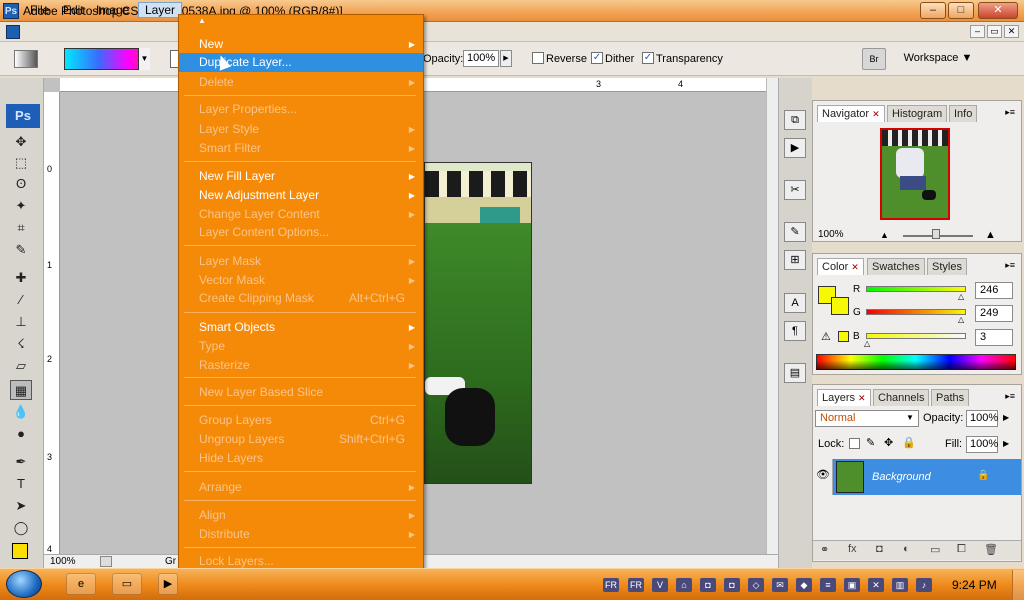  Describe the element at coordinates (795, 120) in the screenshot. I see `history-panel-icon: ⧉` at that location.